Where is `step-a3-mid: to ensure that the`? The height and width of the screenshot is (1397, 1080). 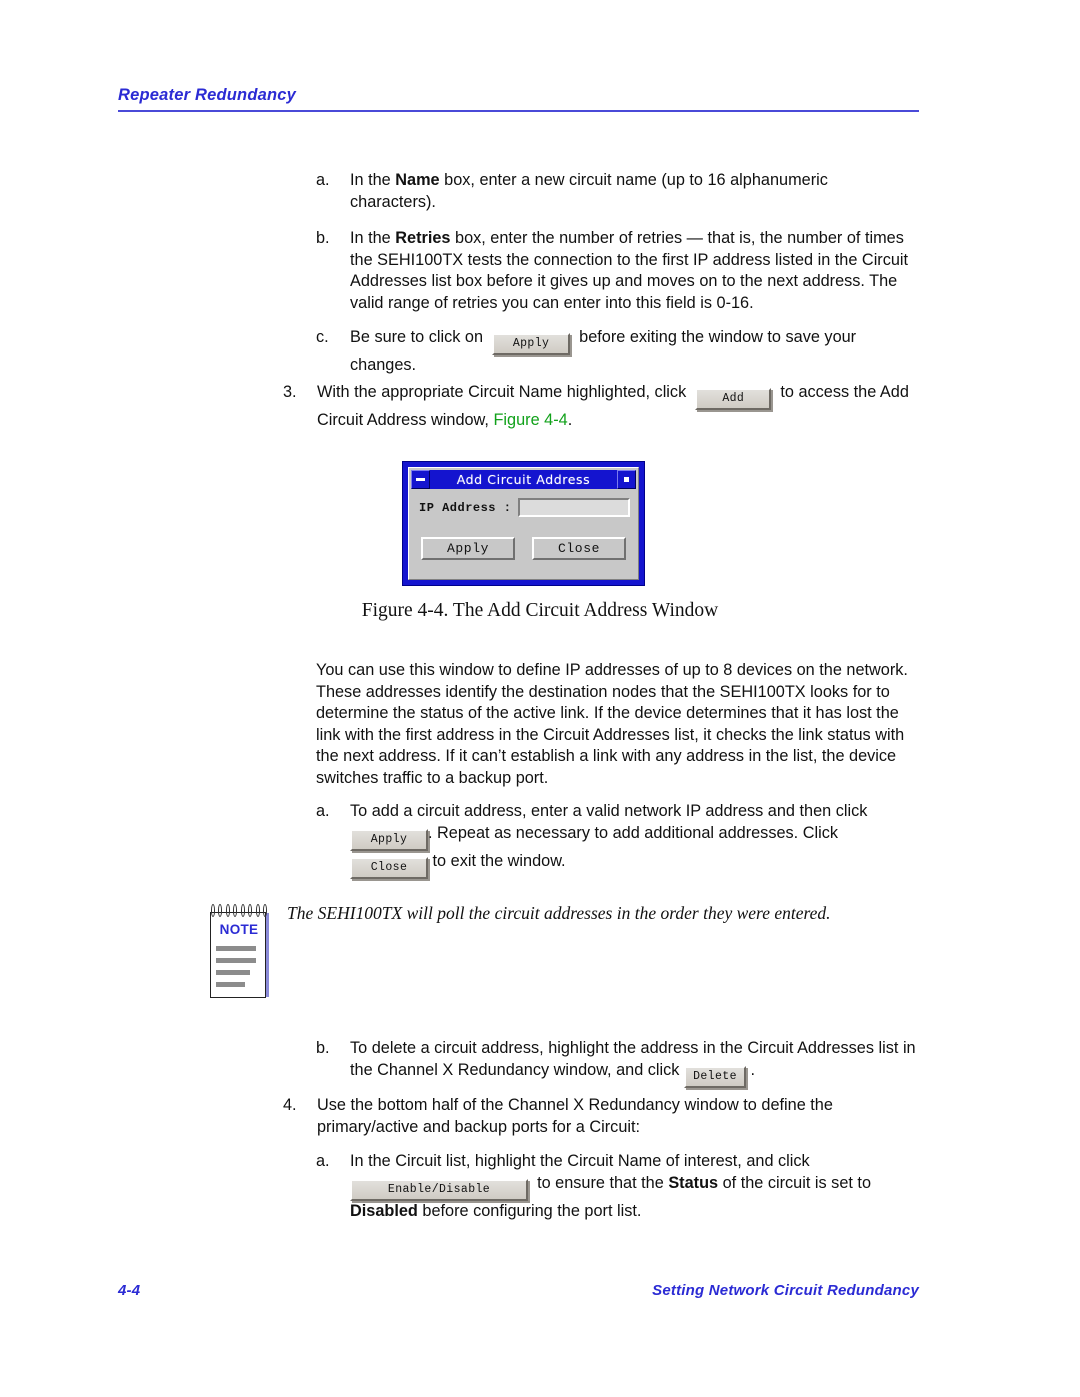
step-a3-mid: to ensure that the is located at coordinates (603, 1182).